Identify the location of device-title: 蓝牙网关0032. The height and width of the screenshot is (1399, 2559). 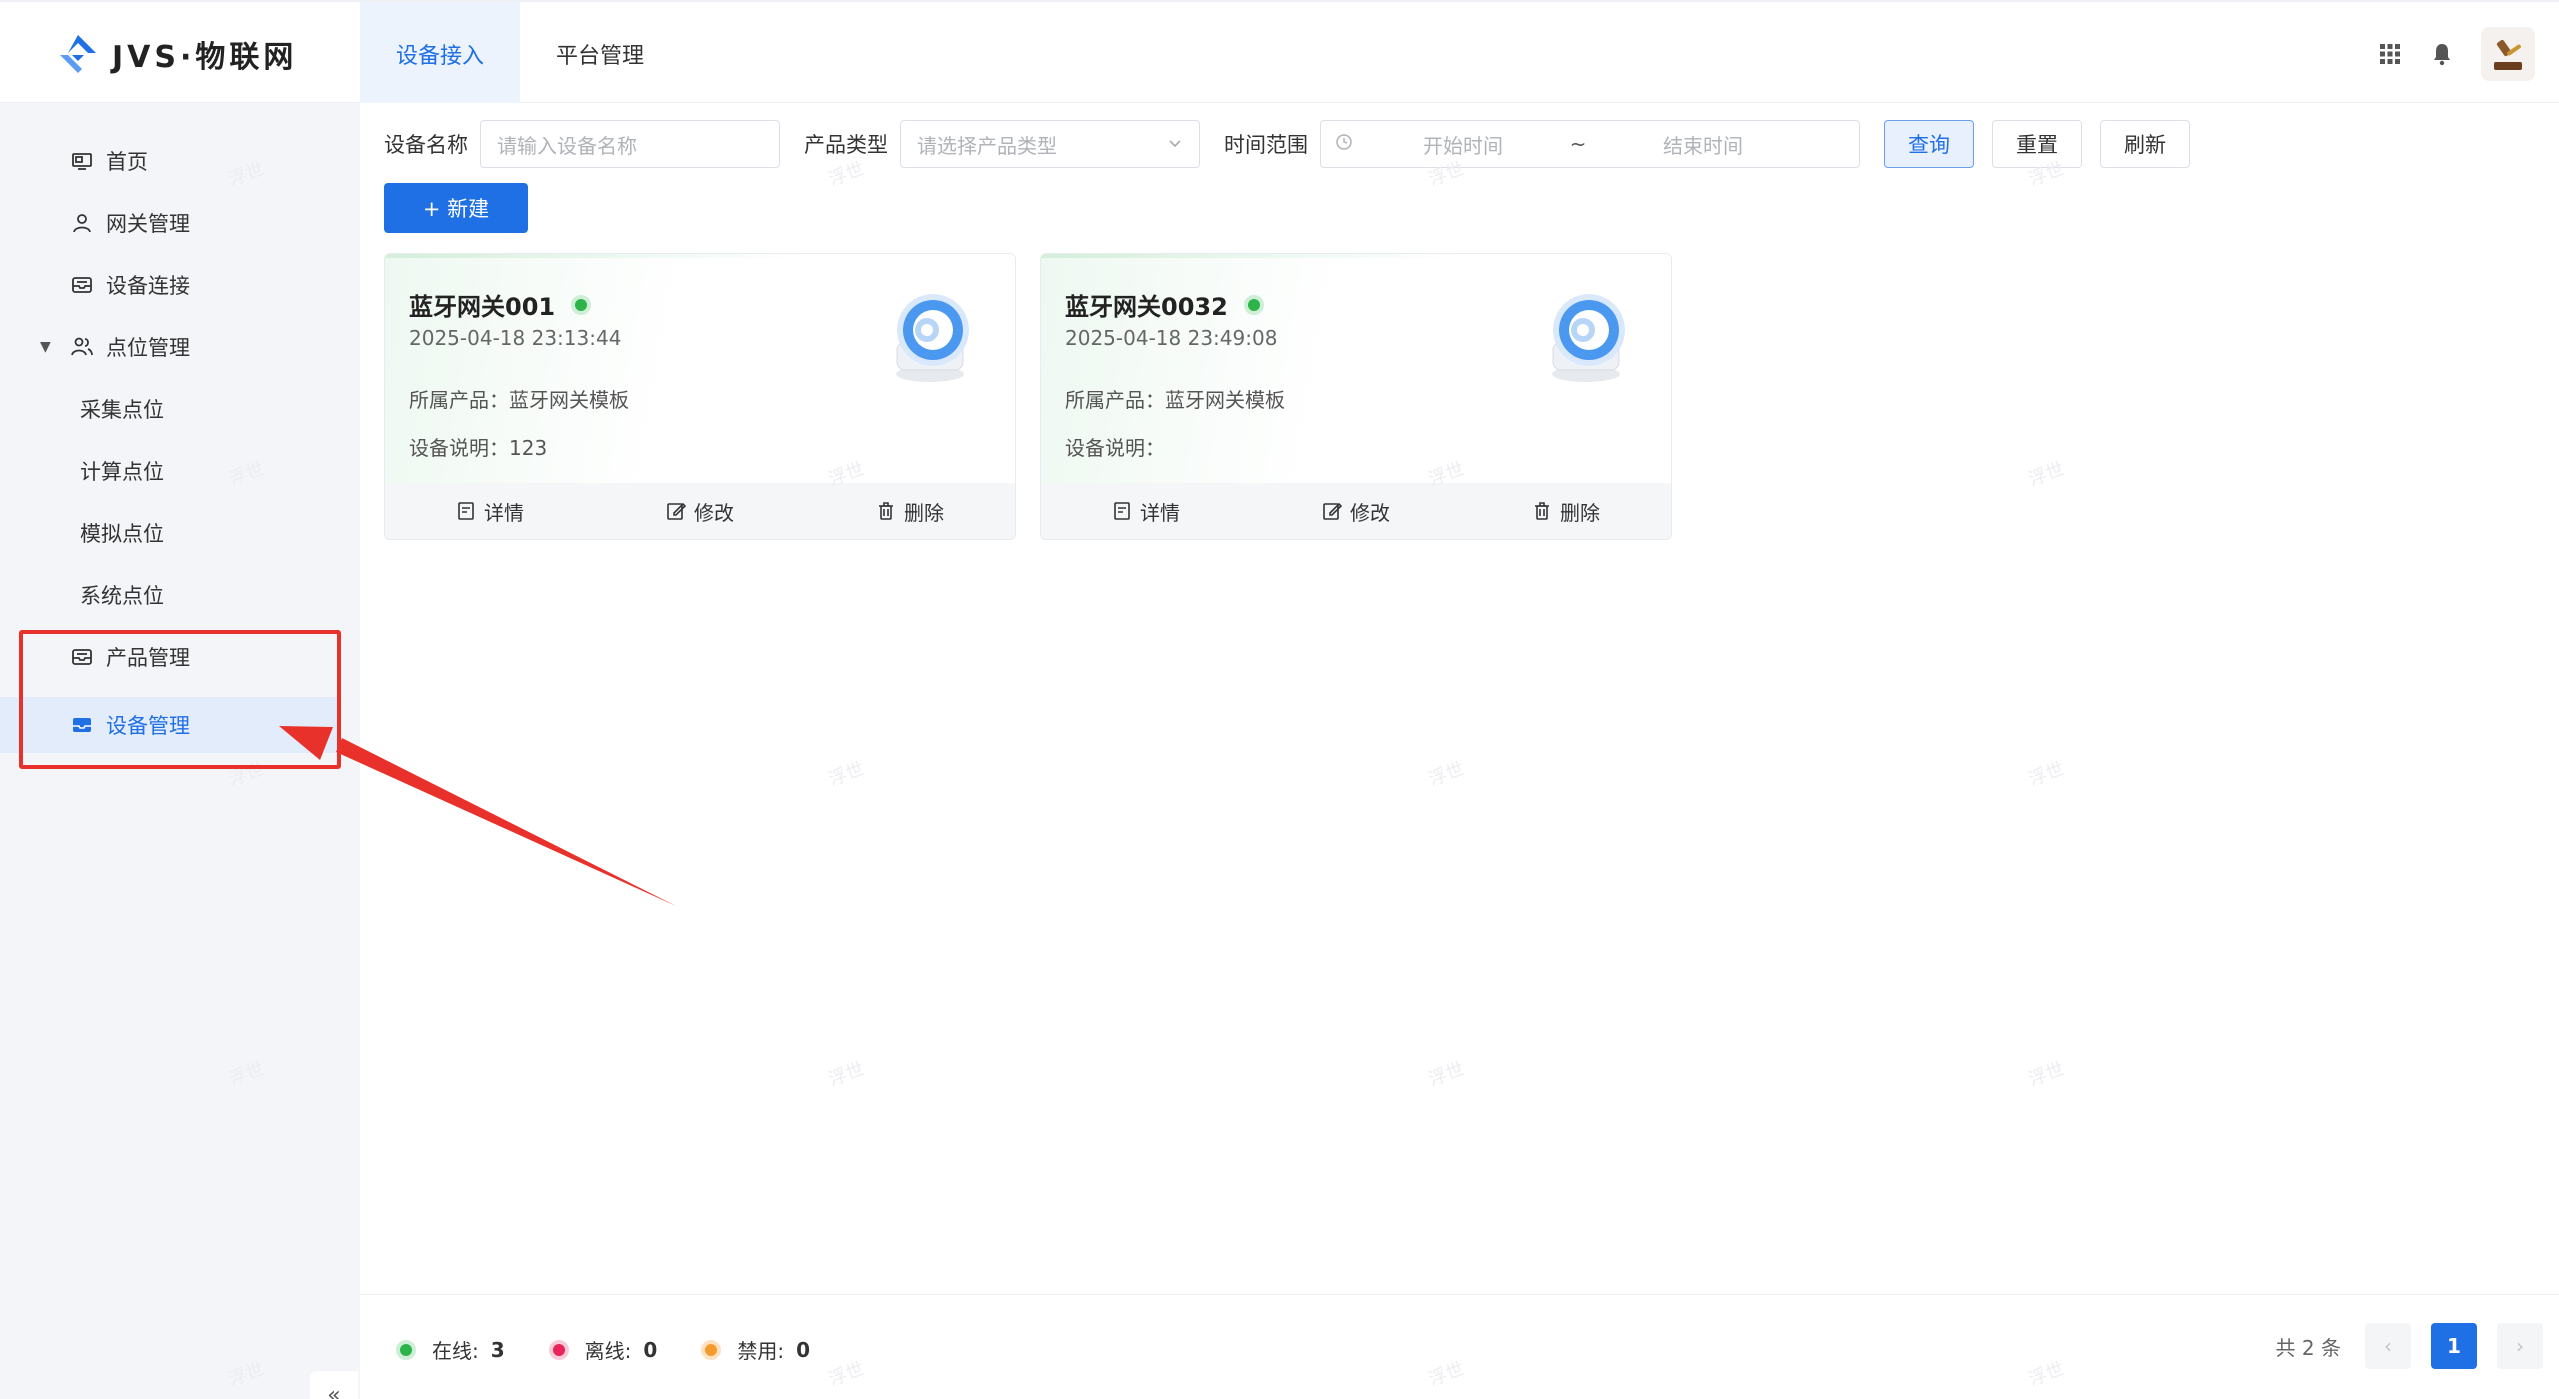
(1164, 304).